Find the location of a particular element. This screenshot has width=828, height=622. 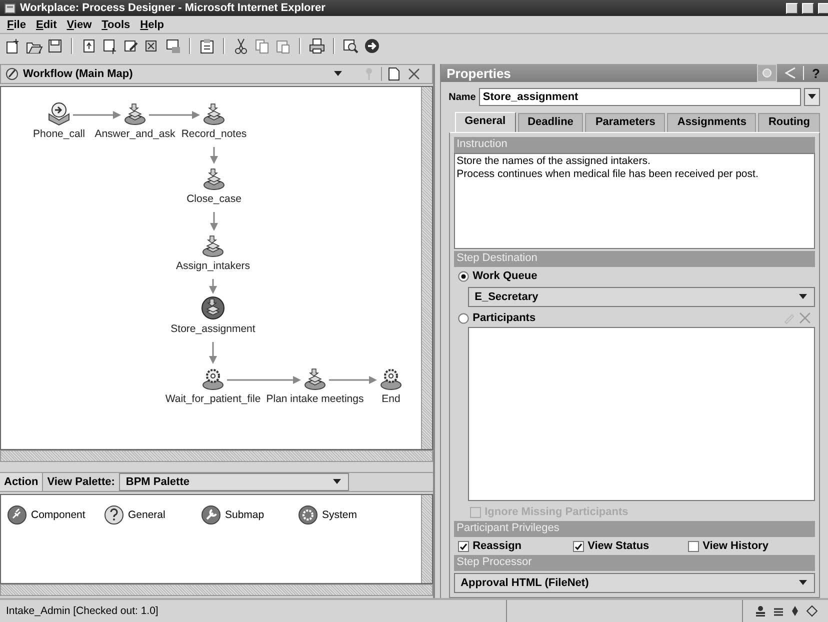

node-label: Wait_for_patient_file is located at coordinates (213, 398).